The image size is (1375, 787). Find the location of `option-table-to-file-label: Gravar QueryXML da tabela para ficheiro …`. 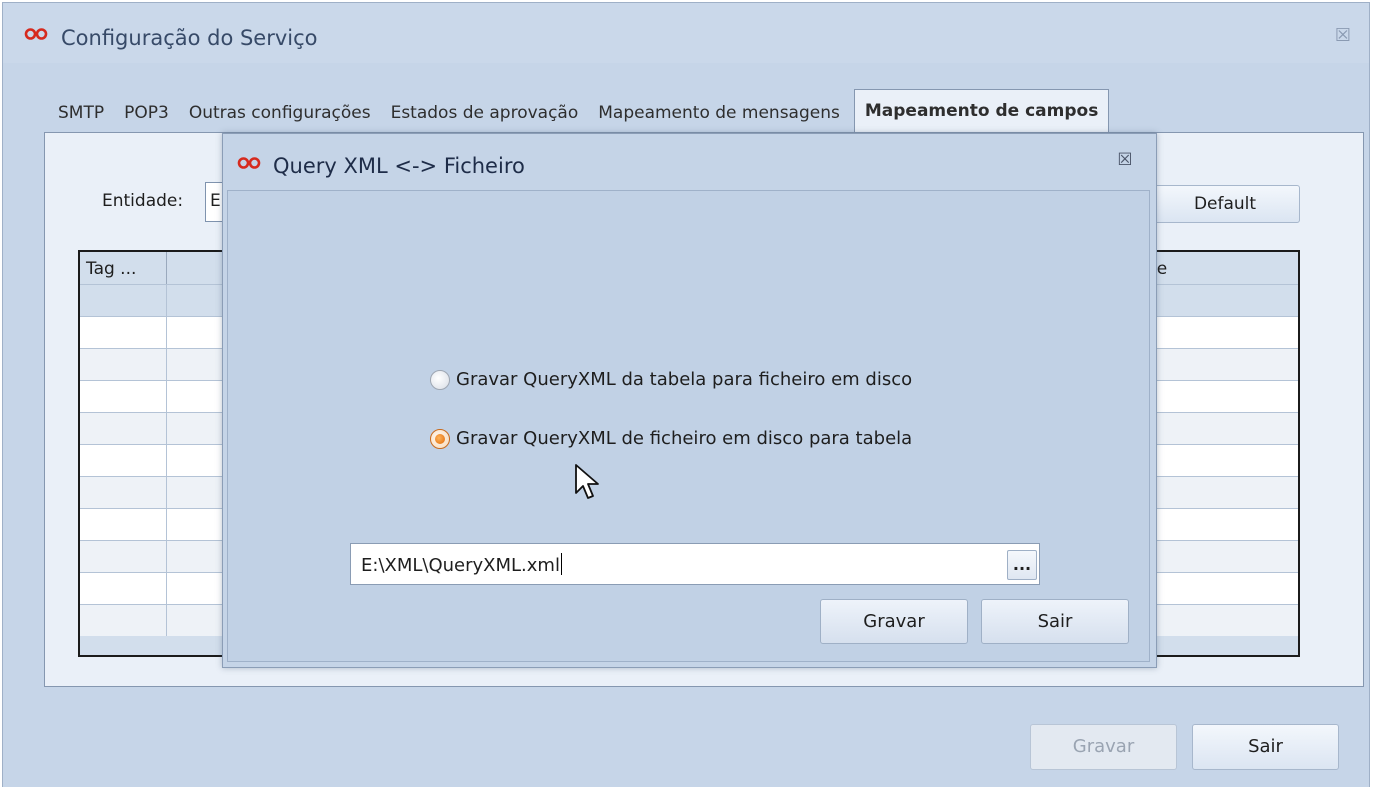

option-table-to-file-label: Gravar QueryXML da tabela para ficheiro … is located at coordinates (684, 379).